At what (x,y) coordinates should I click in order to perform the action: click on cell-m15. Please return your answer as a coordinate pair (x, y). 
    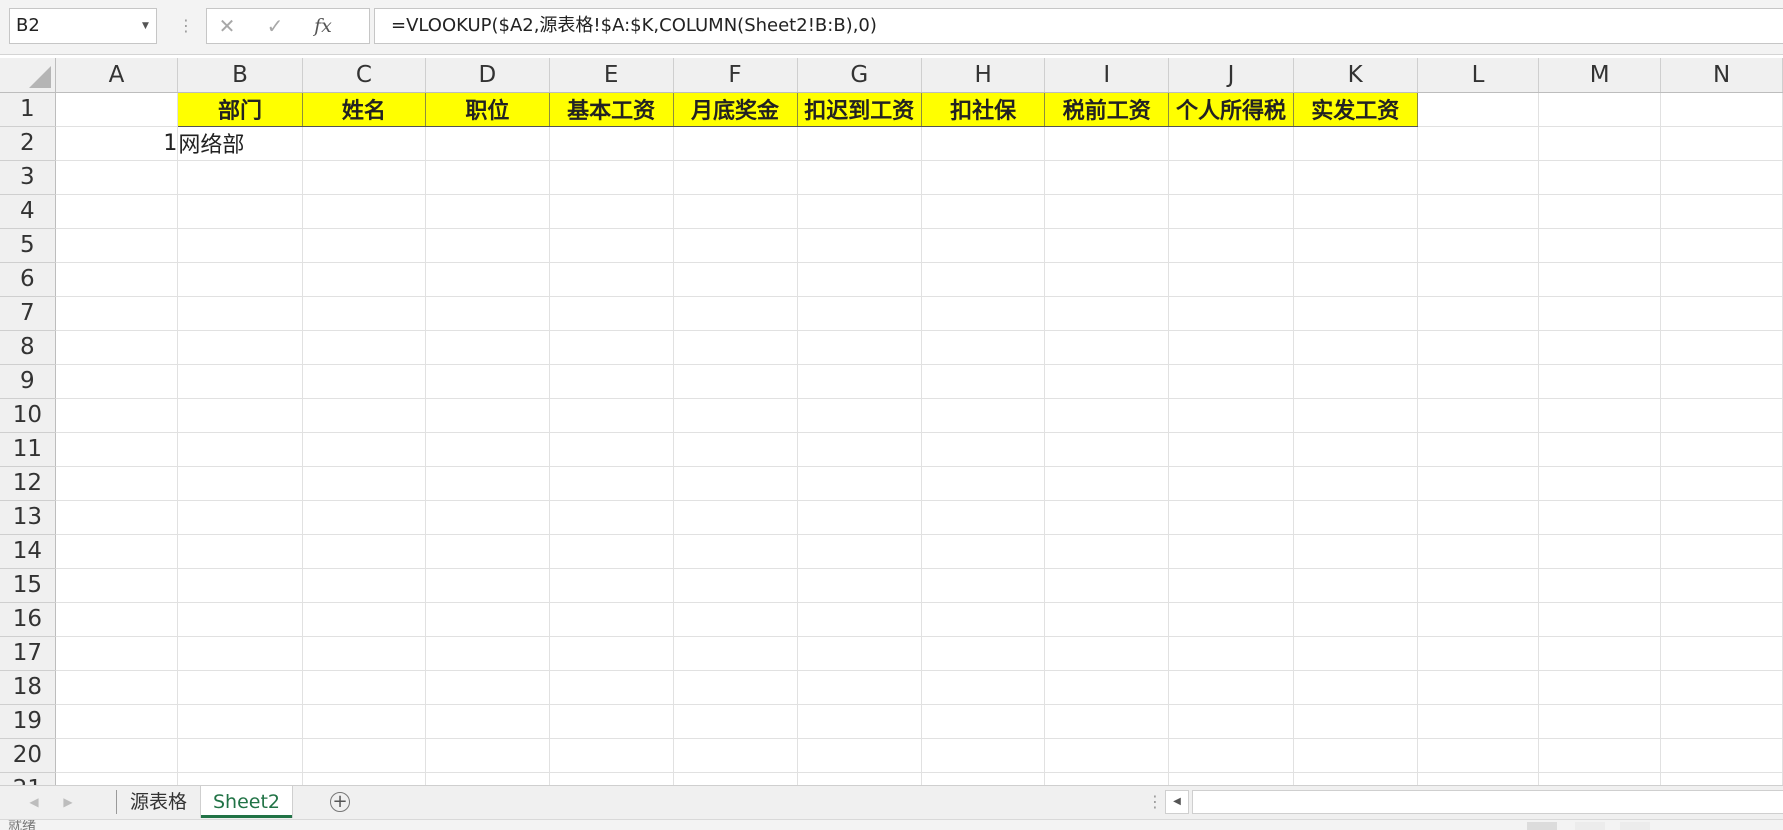
    Looking at the image, I should click on (1600, 585).